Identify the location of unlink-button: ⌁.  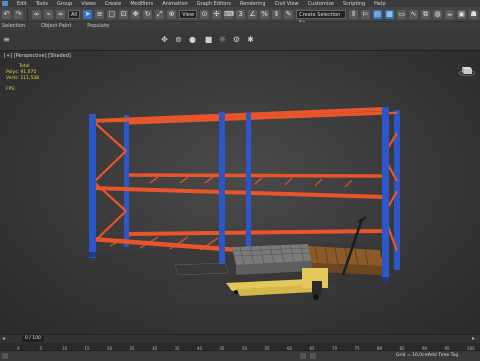
(48, 14).